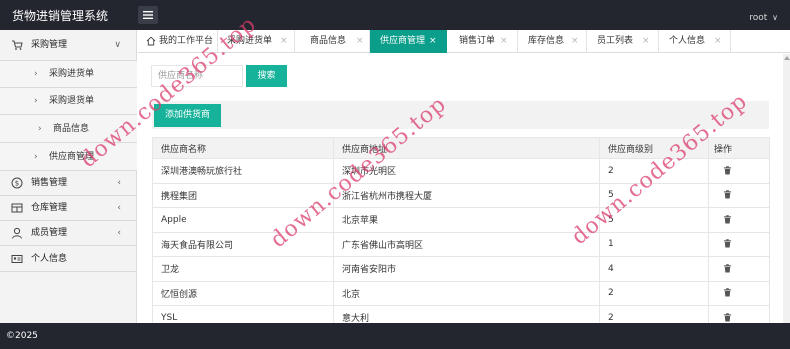 This screenshot has width=790, height=349. I want to click on sidebar-item-label: 仓库管理, so click(49, 208).